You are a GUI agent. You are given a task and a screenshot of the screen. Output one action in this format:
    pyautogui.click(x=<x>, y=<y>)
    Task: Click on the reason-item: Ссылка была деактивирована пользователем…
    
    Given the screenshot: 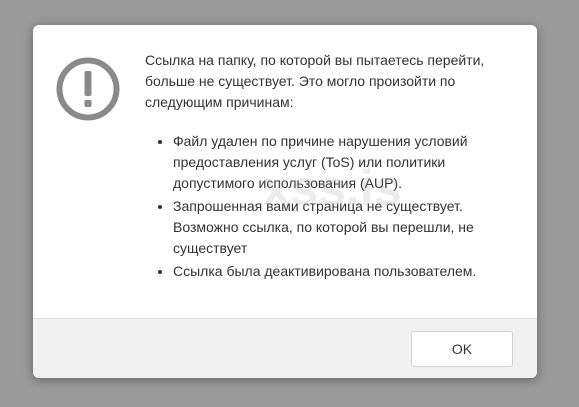 What is the action you would take?
    pyautogui.click(x=346, y=271)
    